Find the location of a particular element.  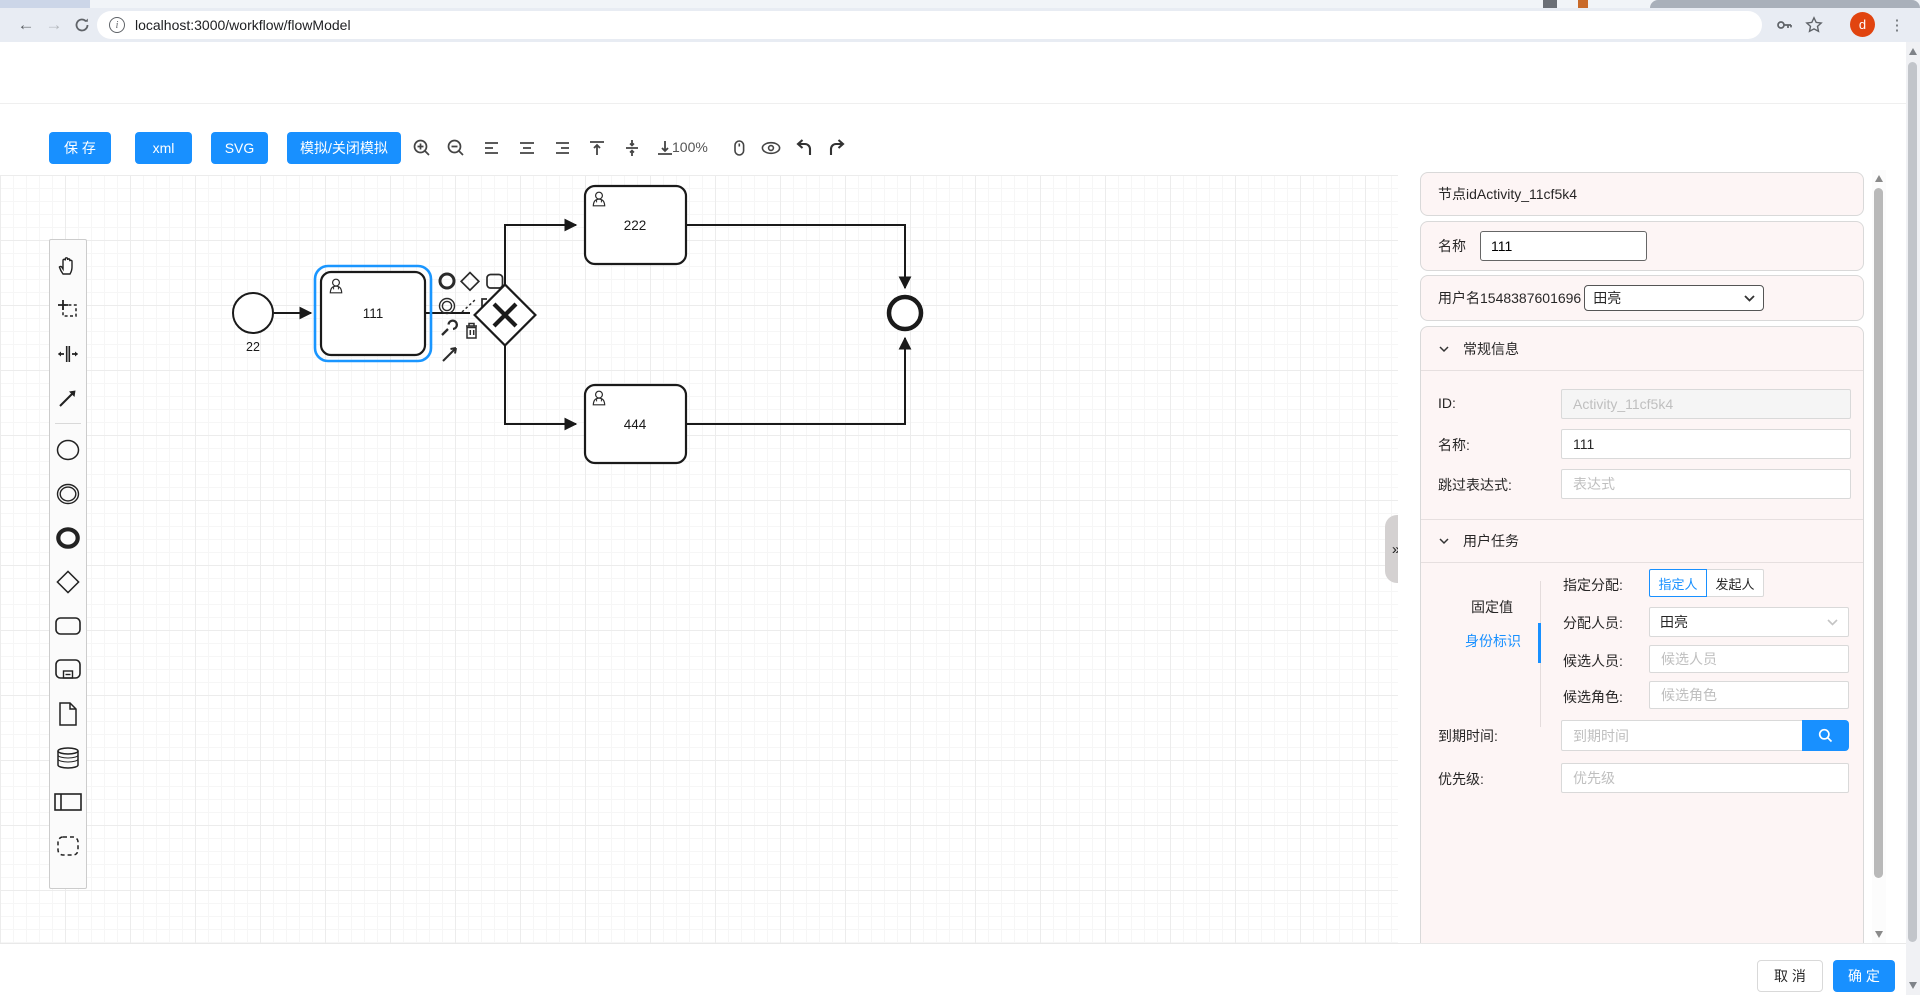

candidate-users-input is located at coordinates (1749, 659).